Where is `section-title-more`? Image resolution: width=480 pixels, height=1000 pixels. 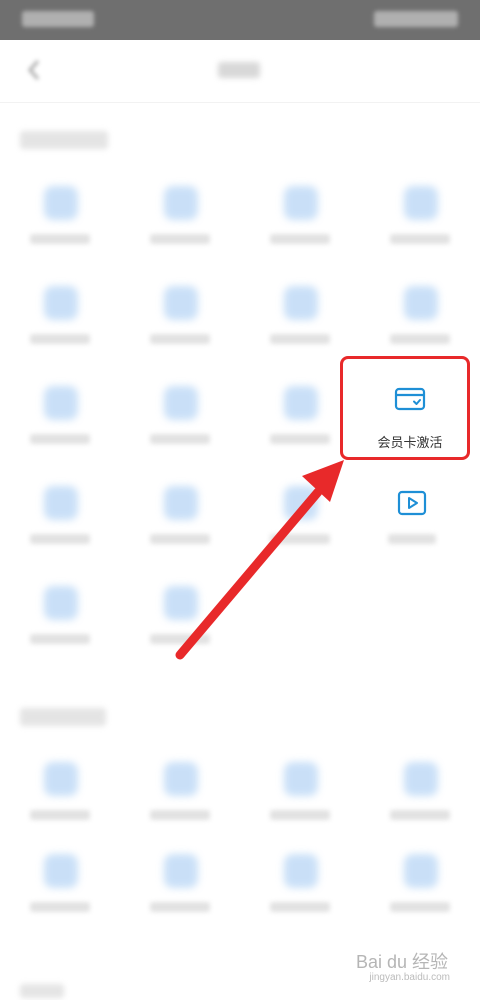 section-title-more is located at coordinates (42, 991).